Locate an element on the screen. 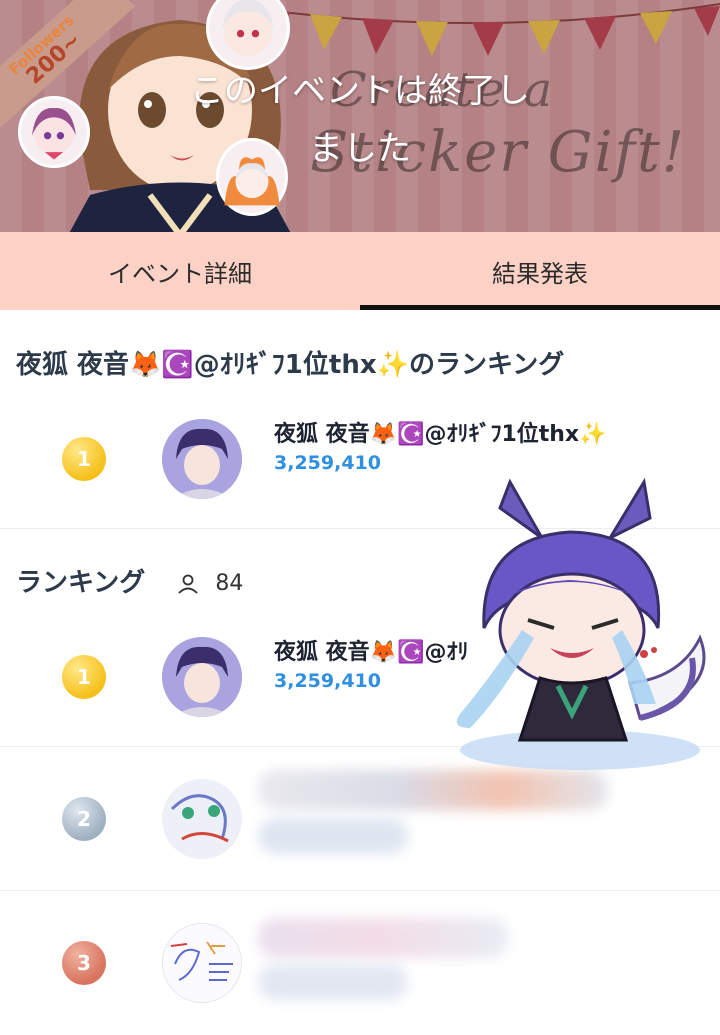  participant-count: 84 is located at coordinates (229, 583).